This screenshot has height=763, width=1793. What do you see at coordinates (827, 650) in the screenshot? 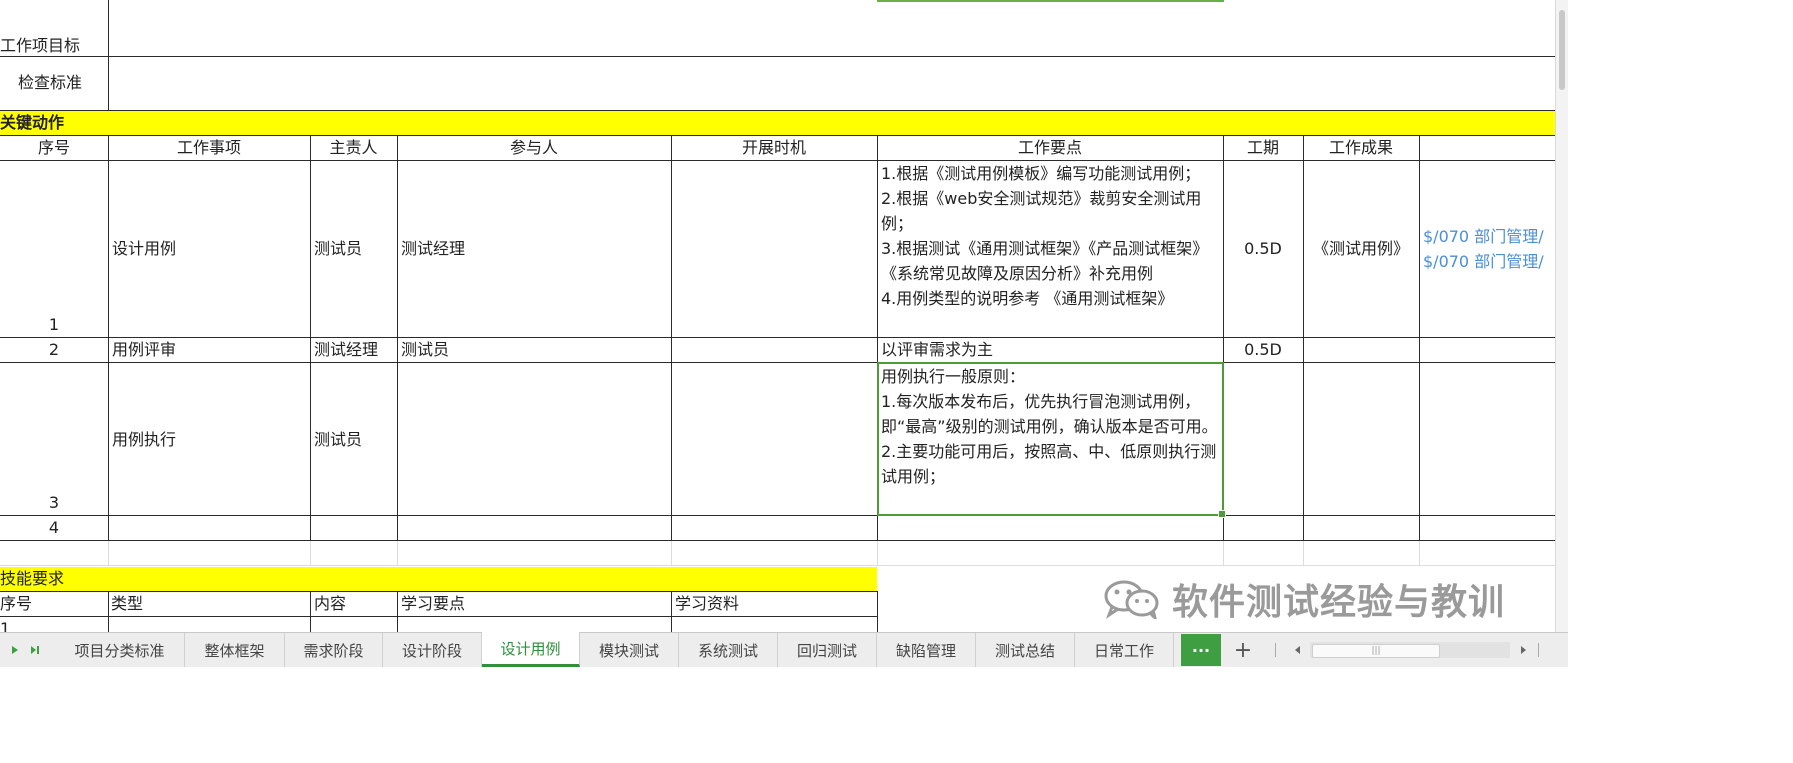
I see `tab-回归测试: 回归测试` at bounding box center [827, 650].